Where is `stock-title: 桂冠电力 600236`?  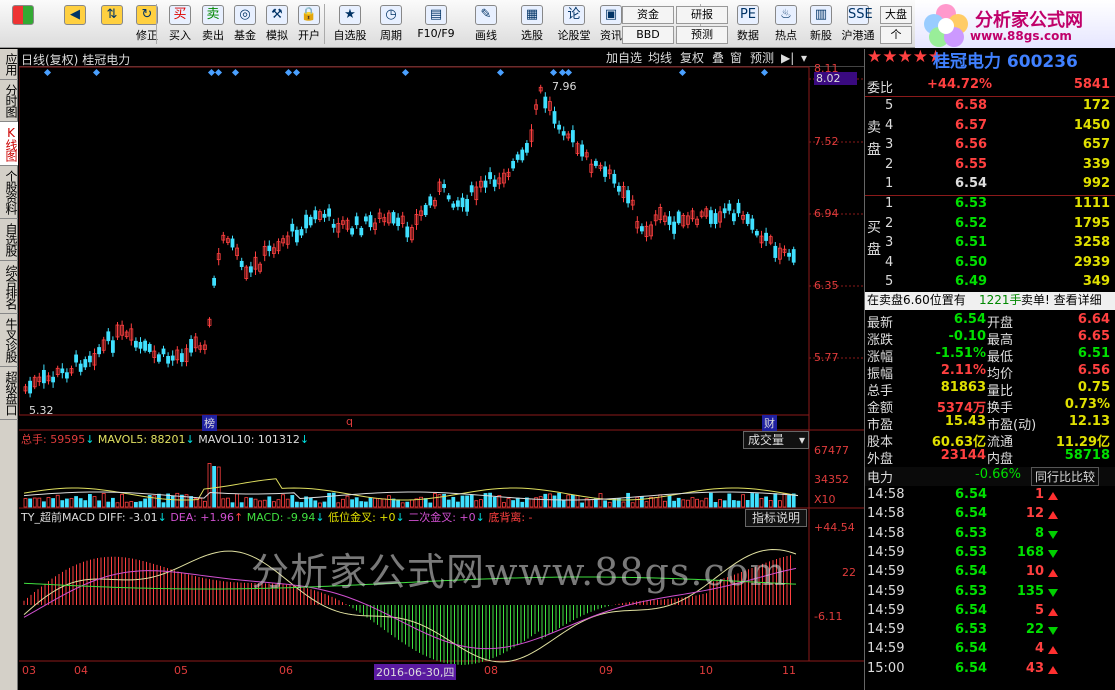 stock-title: 桂冠电力 600236 is located at coordinates (1005, 62).